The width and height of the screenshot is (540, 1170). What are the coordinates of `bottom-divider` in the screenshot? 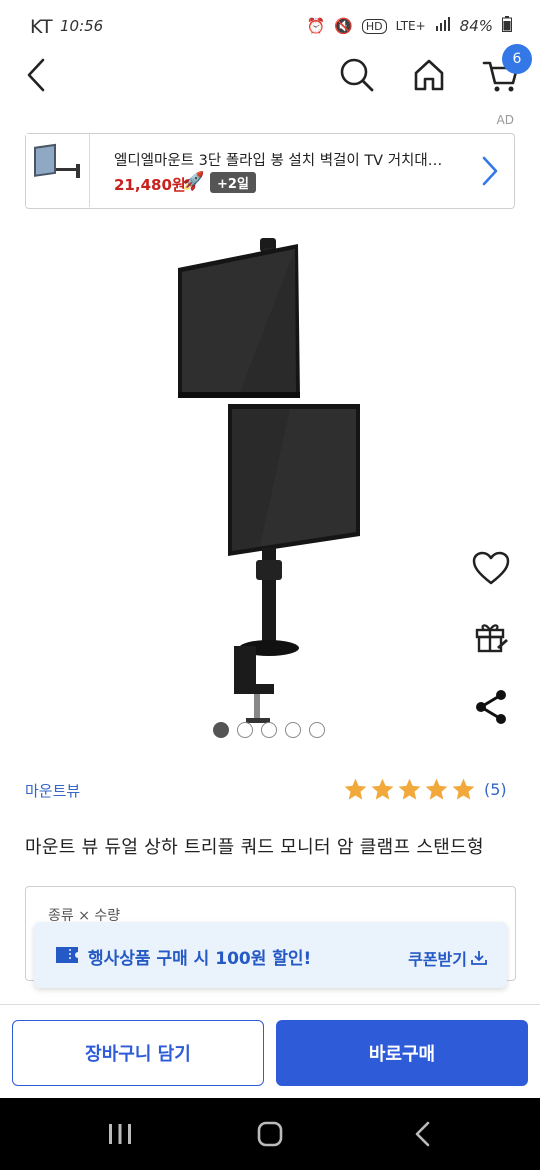 It's located at (270, 1004).